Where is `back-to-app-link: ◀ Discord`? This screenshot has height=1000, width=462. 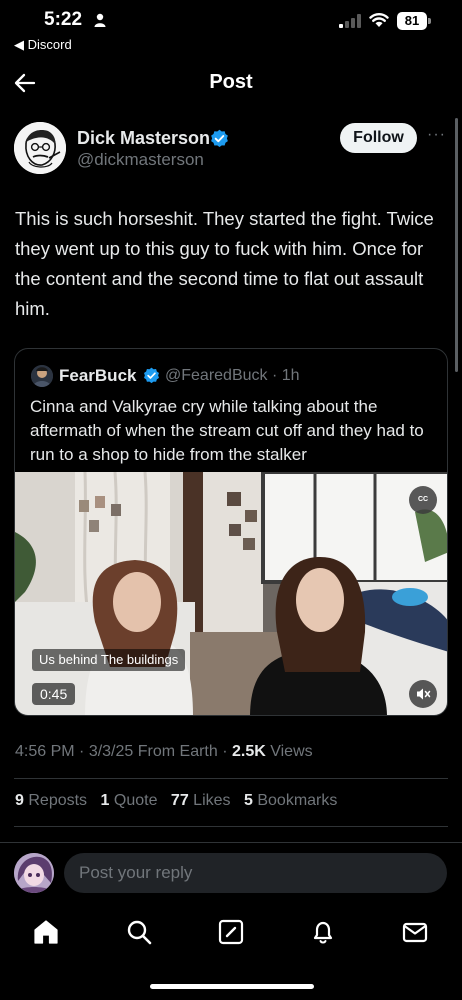 back-to-app-link: ◀ Discord is located at coordinates (43, 45).